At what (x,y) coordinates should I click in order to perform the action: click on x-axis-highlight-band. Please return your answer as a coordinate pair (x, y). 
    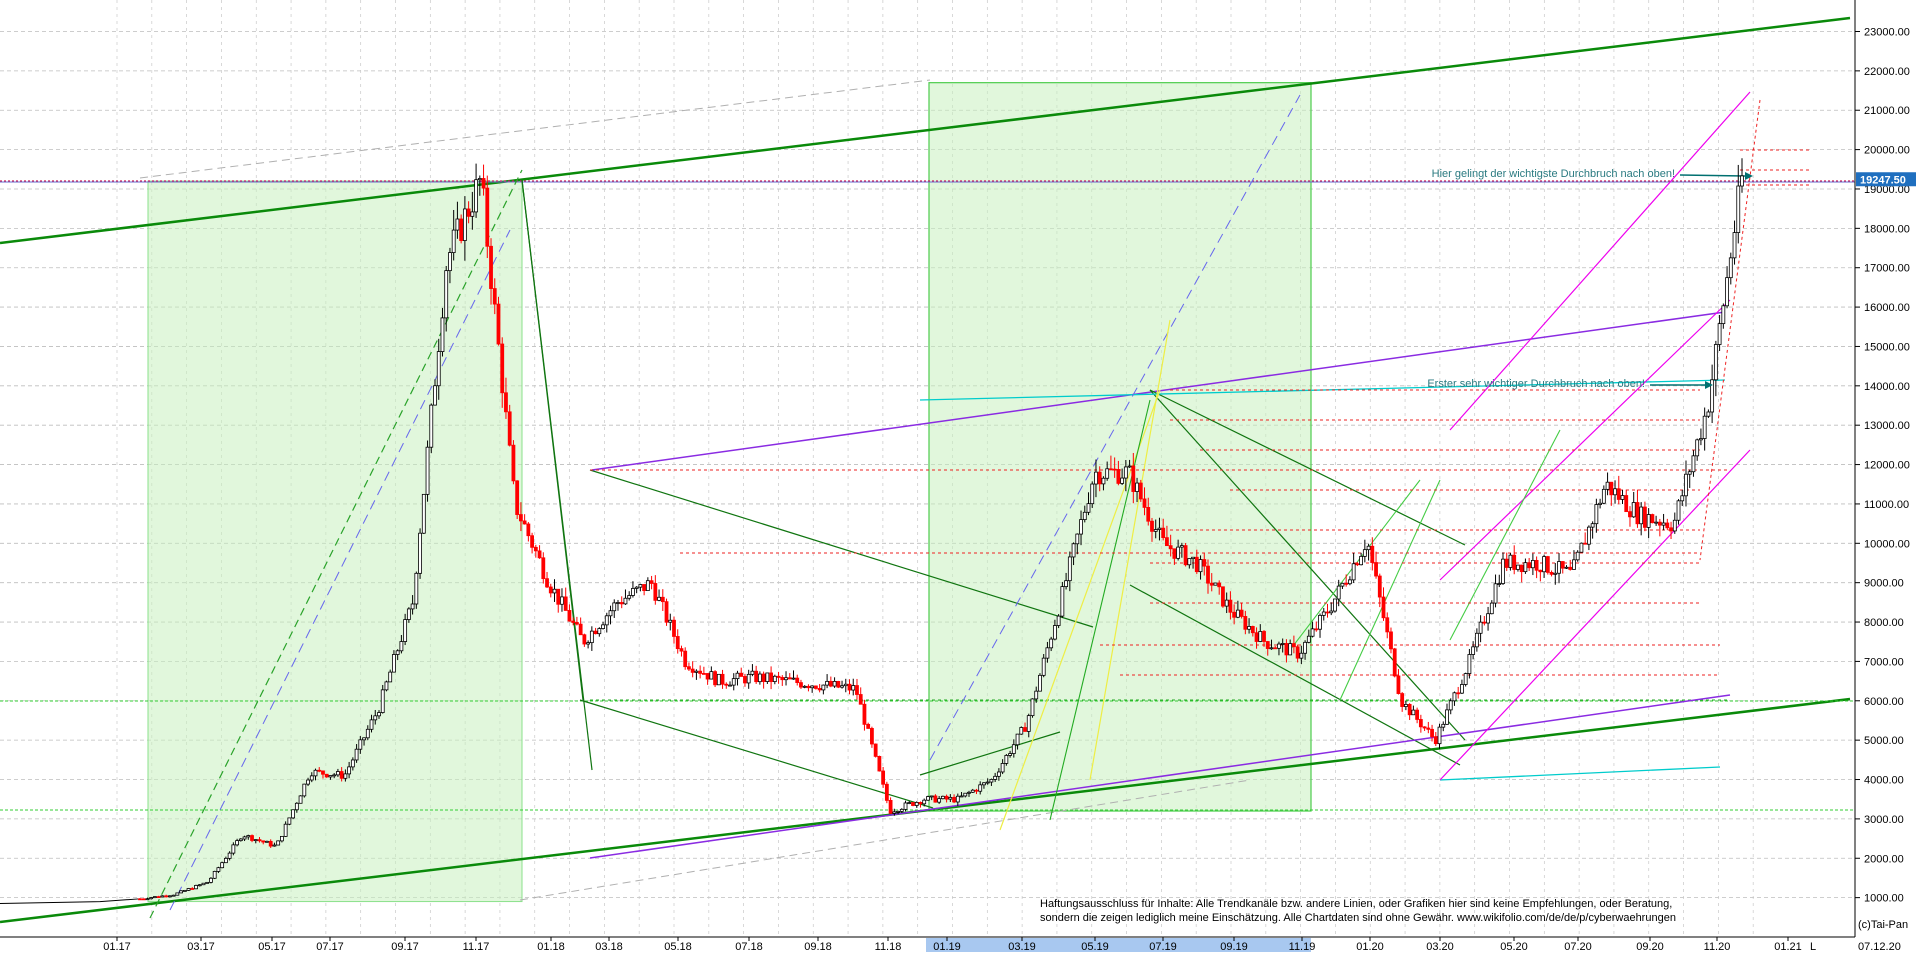
    Looking at the image, I should click on (1118, 945).